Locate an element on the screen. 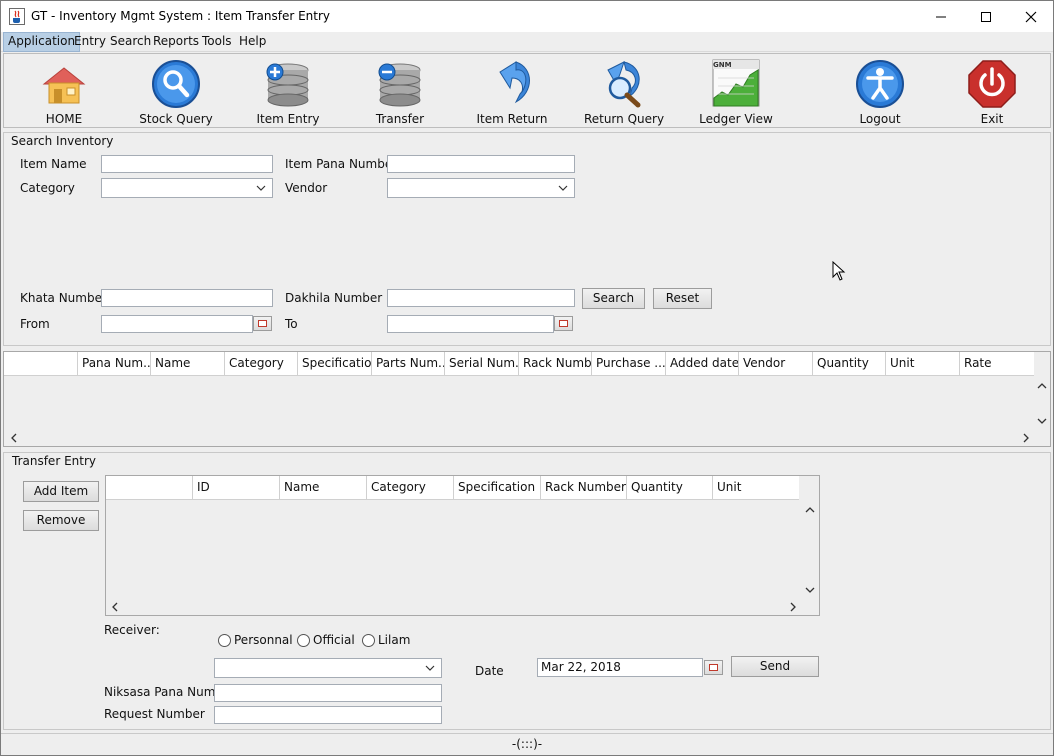 The height and width of the screenshot is (756, 1054). vendor-select is located at coordinates (481, 188).